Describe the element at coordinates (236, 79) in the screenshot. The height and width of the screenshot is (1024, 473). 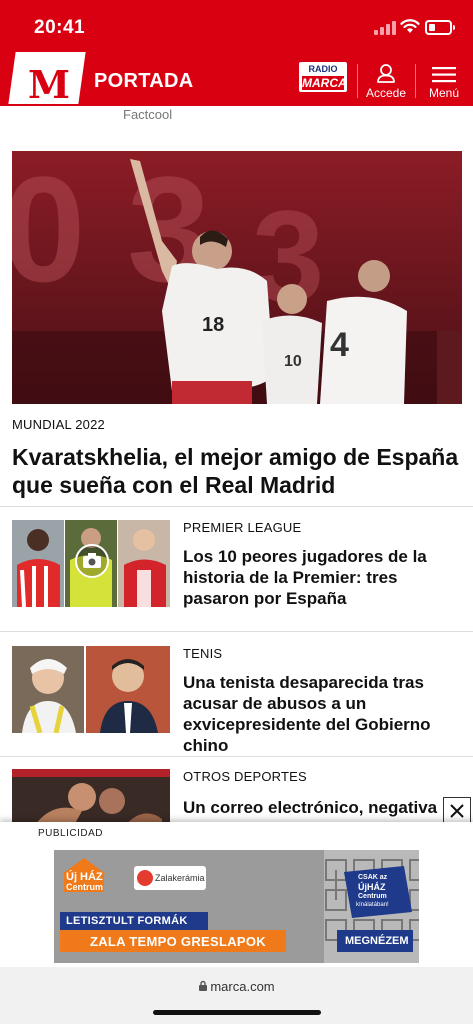
I see `site-header: M PORTADA RADIO MARCA Accede Menú` at that location.